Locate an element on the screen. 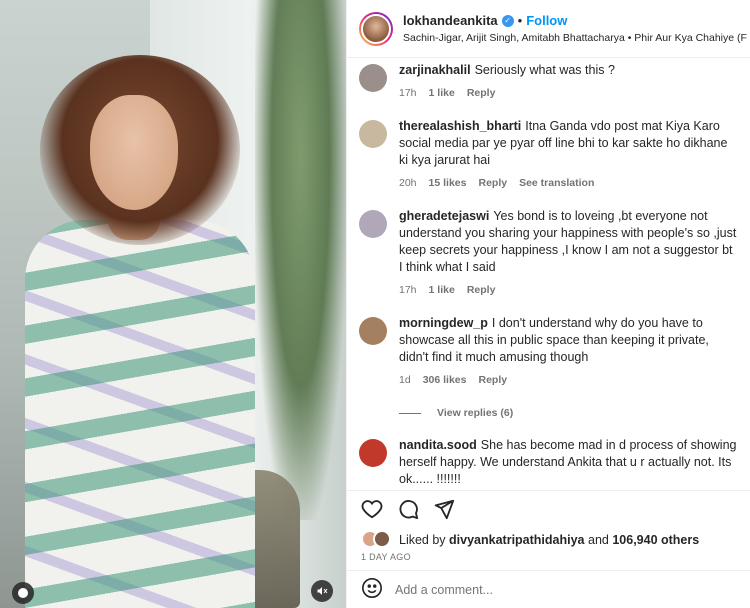 Image resolution: width=750 pixels, height=608 pixels. author-username: lokhandeankita is located at coordinates (450, 20).